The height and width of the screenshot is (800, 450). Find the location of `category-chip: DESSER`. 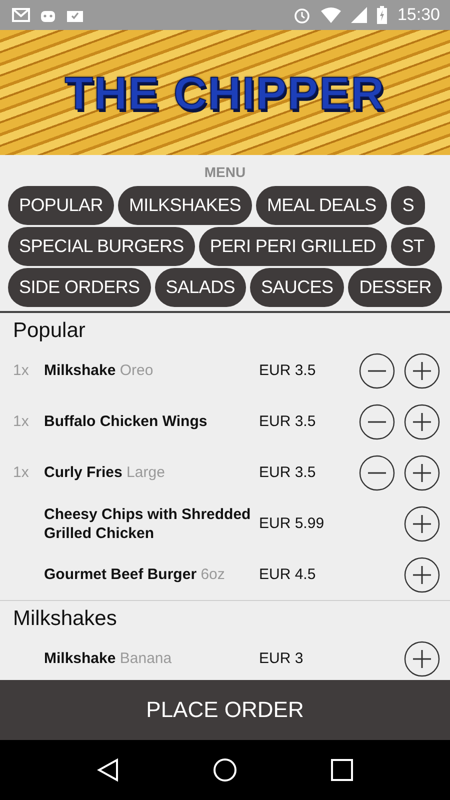

category-chip: DESSER is located at coordinates (395, 287).